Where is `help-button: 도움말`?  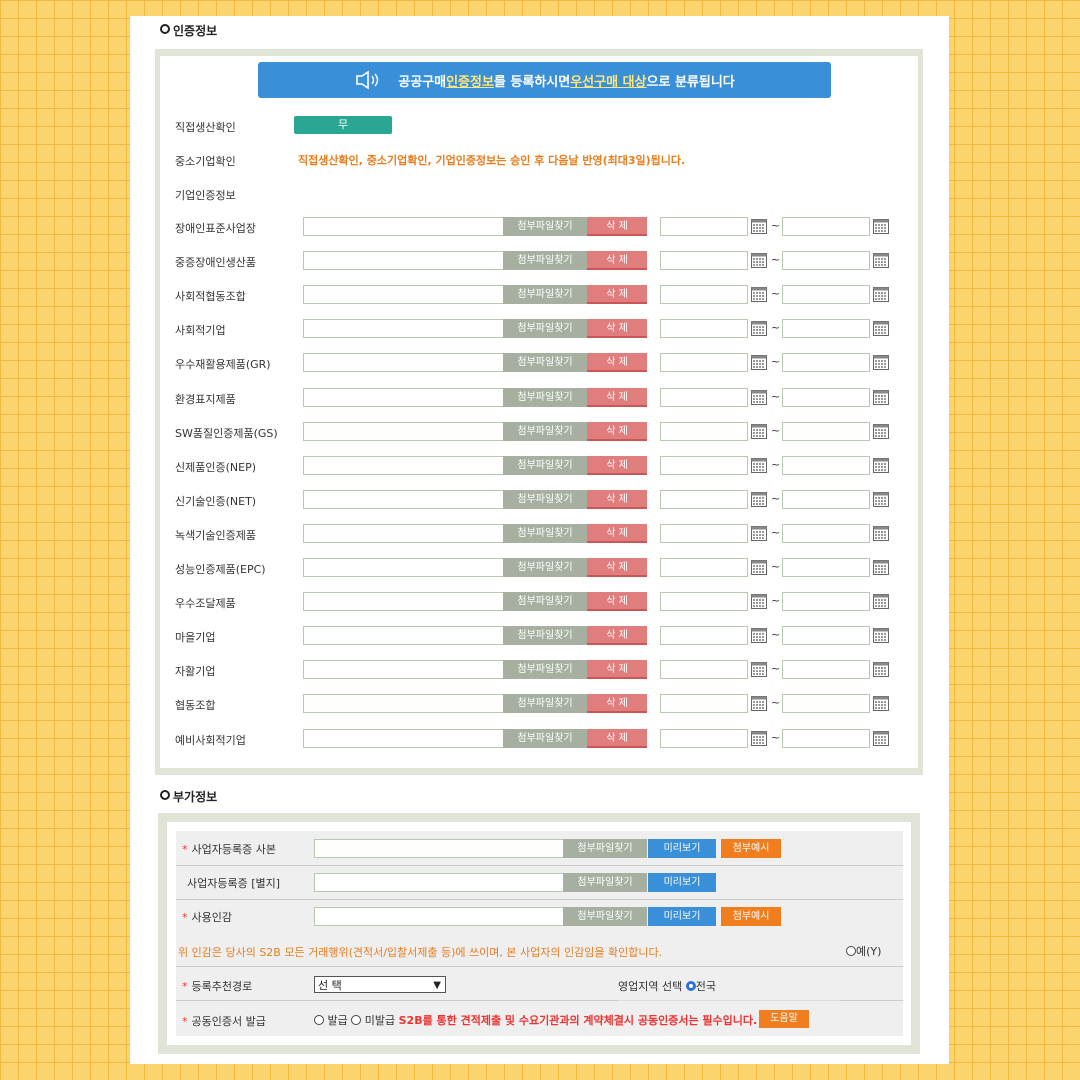 help-button: 도움말 is located at coordinates (784, 1019).